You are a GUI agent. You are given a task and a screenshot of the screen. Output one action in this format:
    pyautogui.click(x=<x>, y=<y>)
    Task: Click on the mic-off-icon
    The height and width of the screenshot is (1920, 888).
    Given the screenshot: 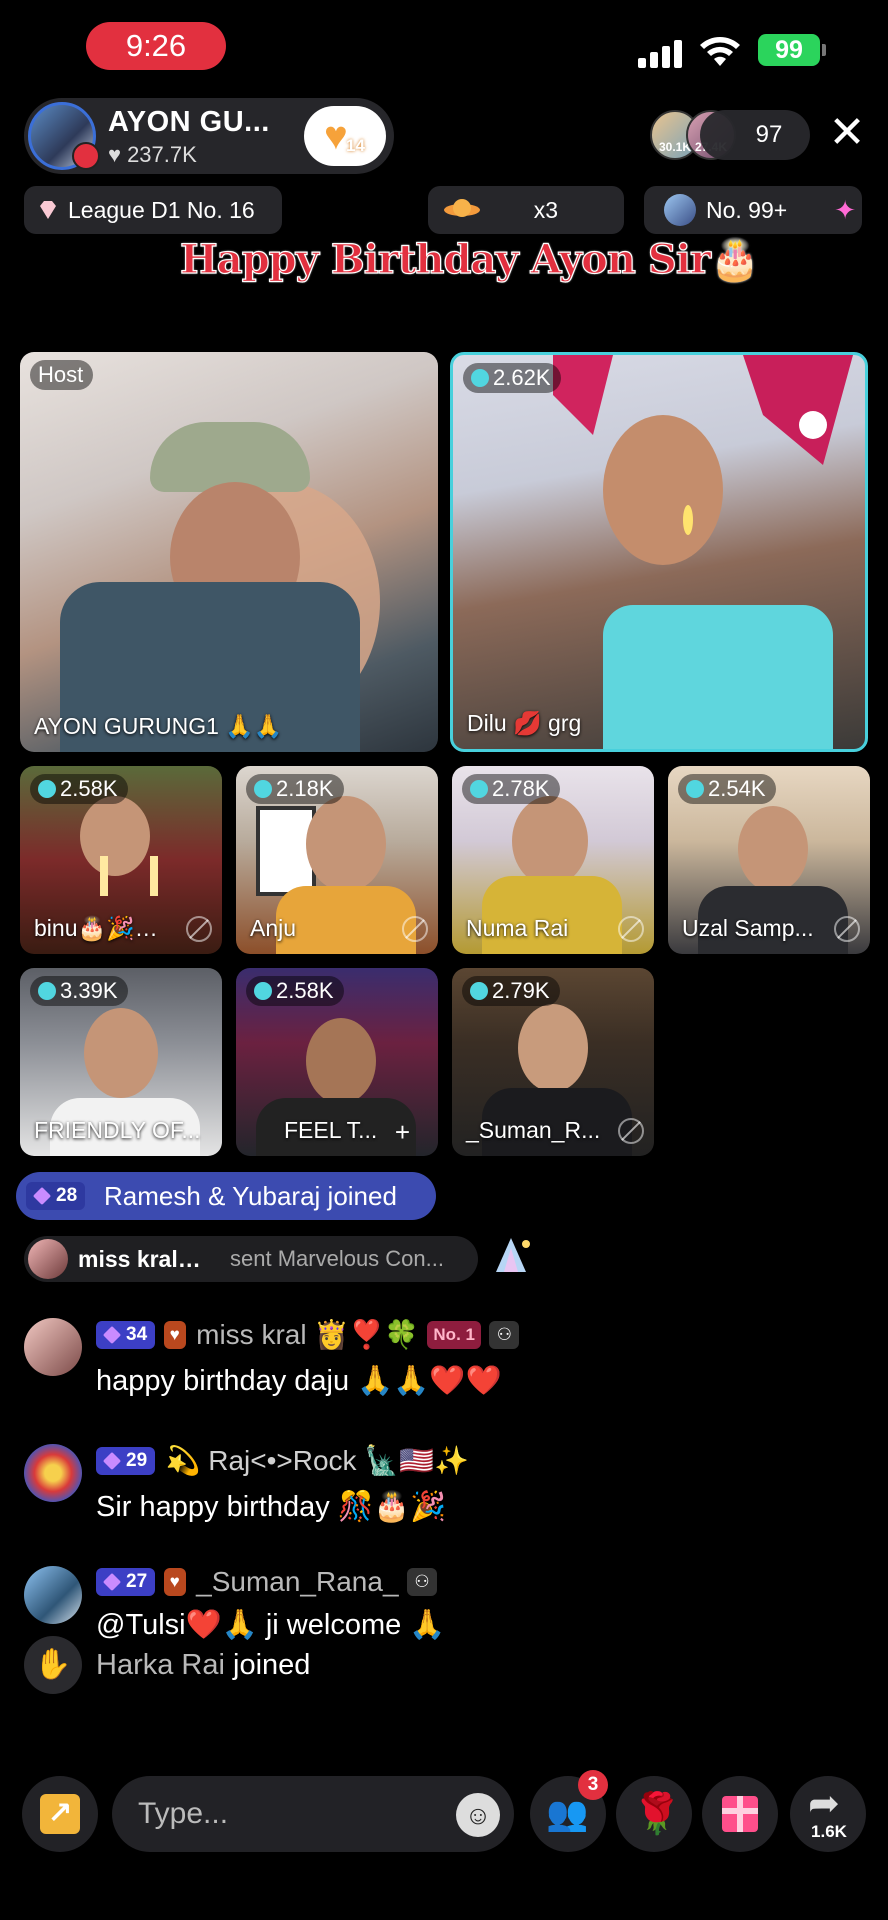 What is the action you would take?
    pyautogui.click(x=86, y=156)
    